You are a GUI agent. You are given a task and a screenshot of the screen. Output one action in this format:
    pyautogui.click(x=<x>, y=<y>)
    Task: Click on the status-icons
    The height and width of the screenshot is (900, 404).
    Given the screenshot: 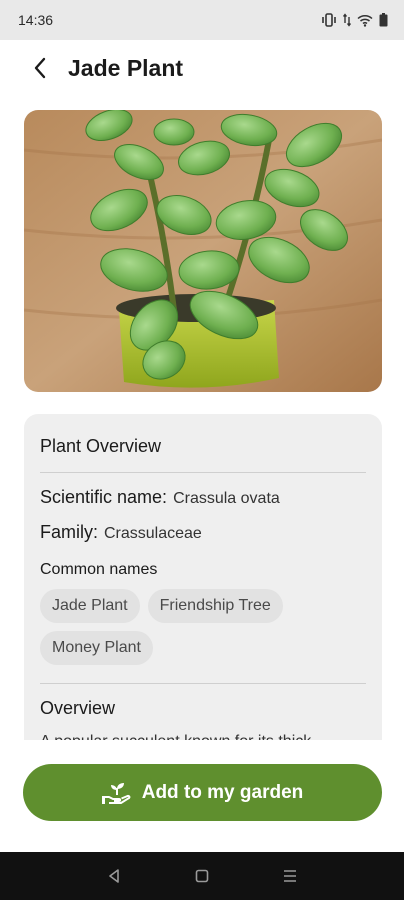 What is the action you would take?
    pyautogui.click(x=354, y=20)
    